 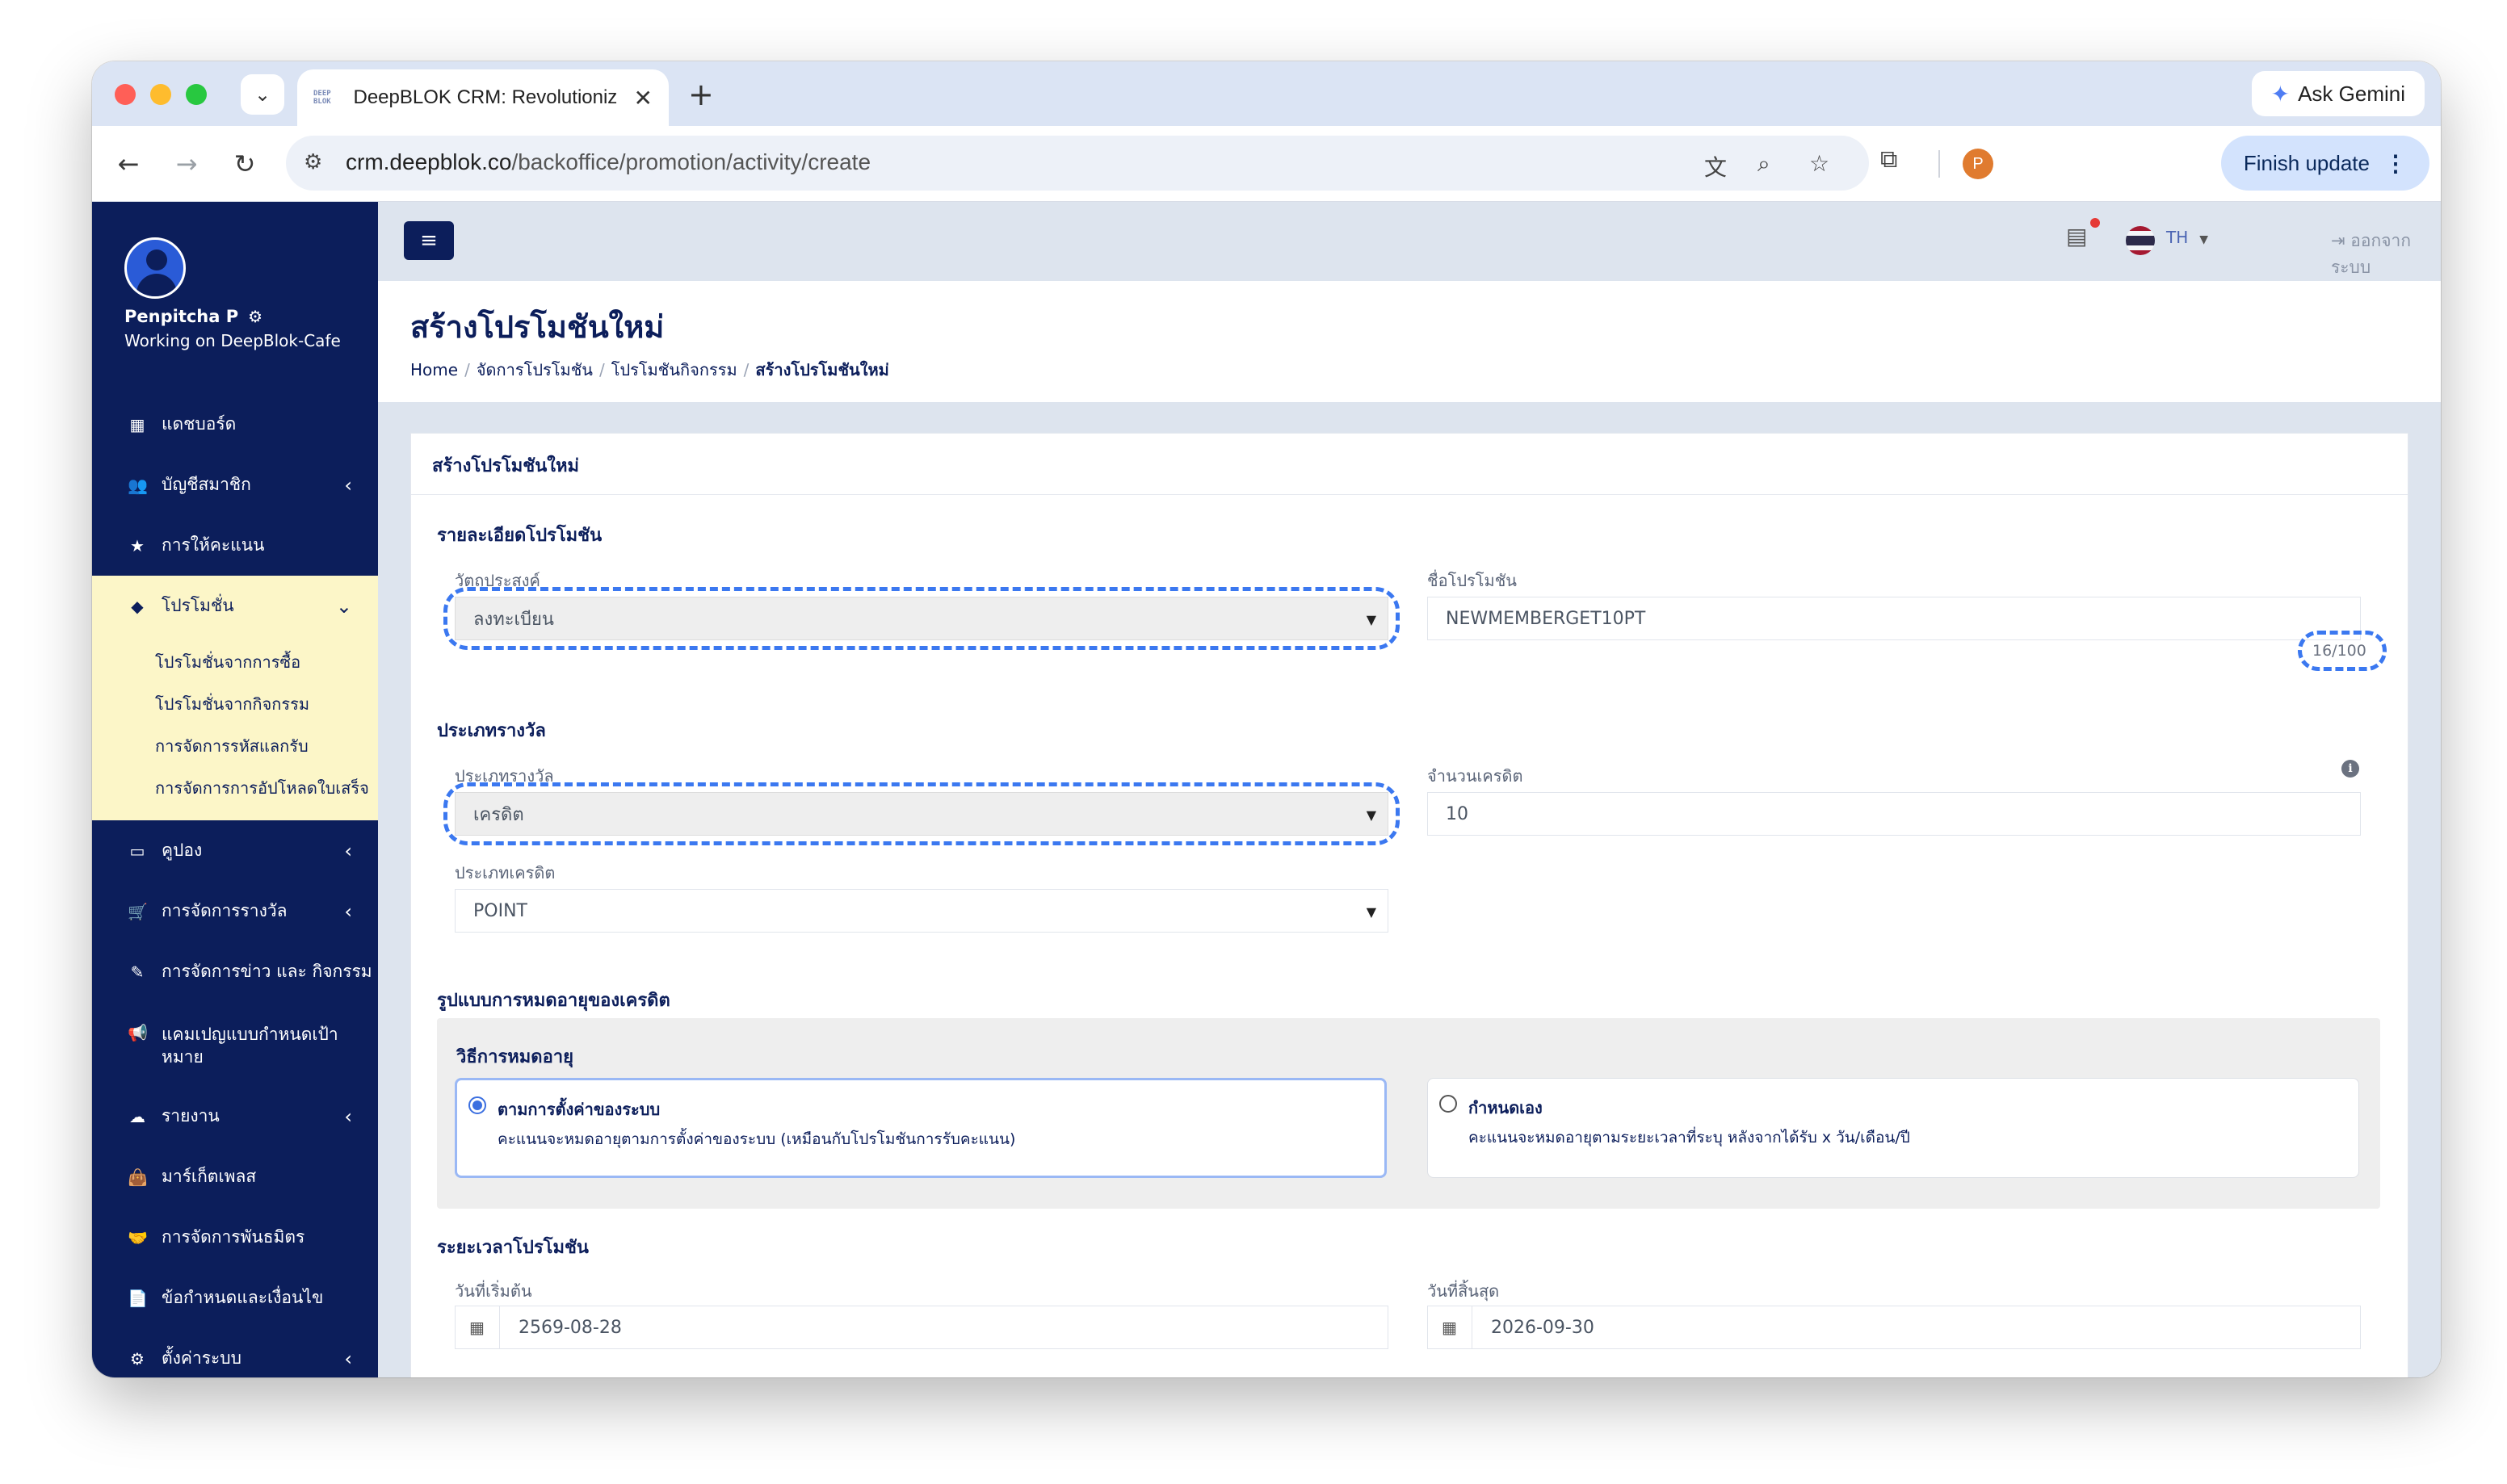 What do you see at coordinates (235, 1237) in the screenshot?
I see `sidebar-item-partners: 🤝 การจัดการพันธมิตร` at bounding box center [235, 1237].